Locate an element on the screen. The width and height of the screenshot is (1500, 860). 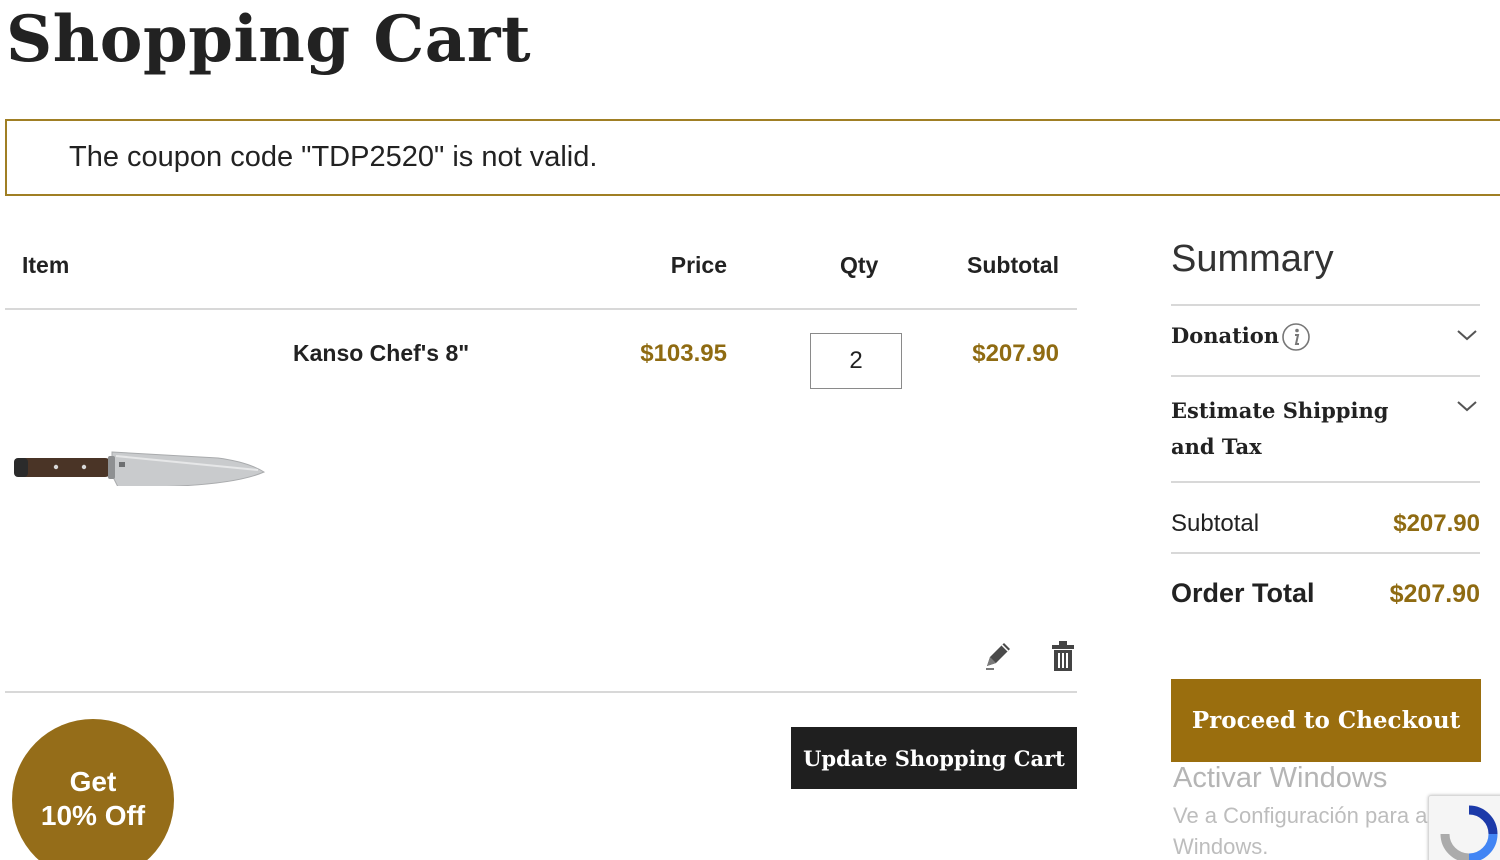
info-icon is located at coordinates (1296, 337).